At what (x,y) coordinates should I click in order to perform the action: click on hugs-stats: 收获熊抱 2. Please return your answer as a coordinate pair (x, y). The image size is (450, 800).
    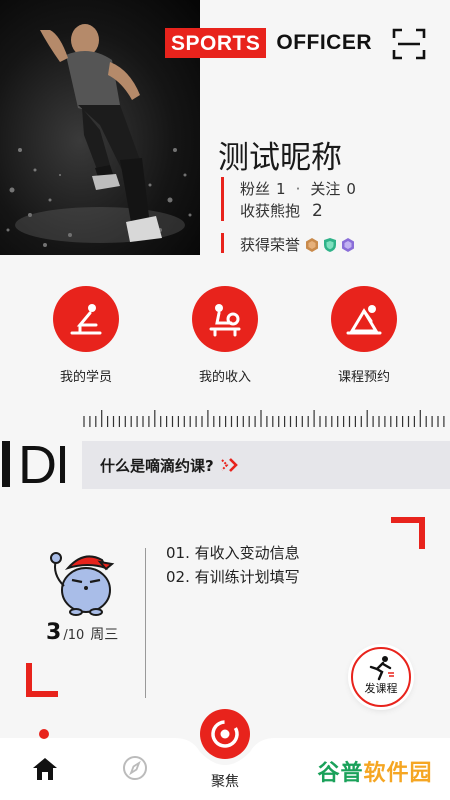
    Looking at the image, I should click on (281, 210).